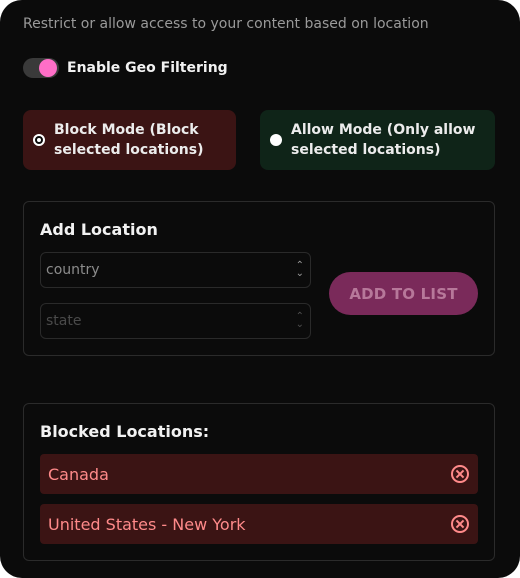  I want to click on state-select-value: state, so click(64, 321).